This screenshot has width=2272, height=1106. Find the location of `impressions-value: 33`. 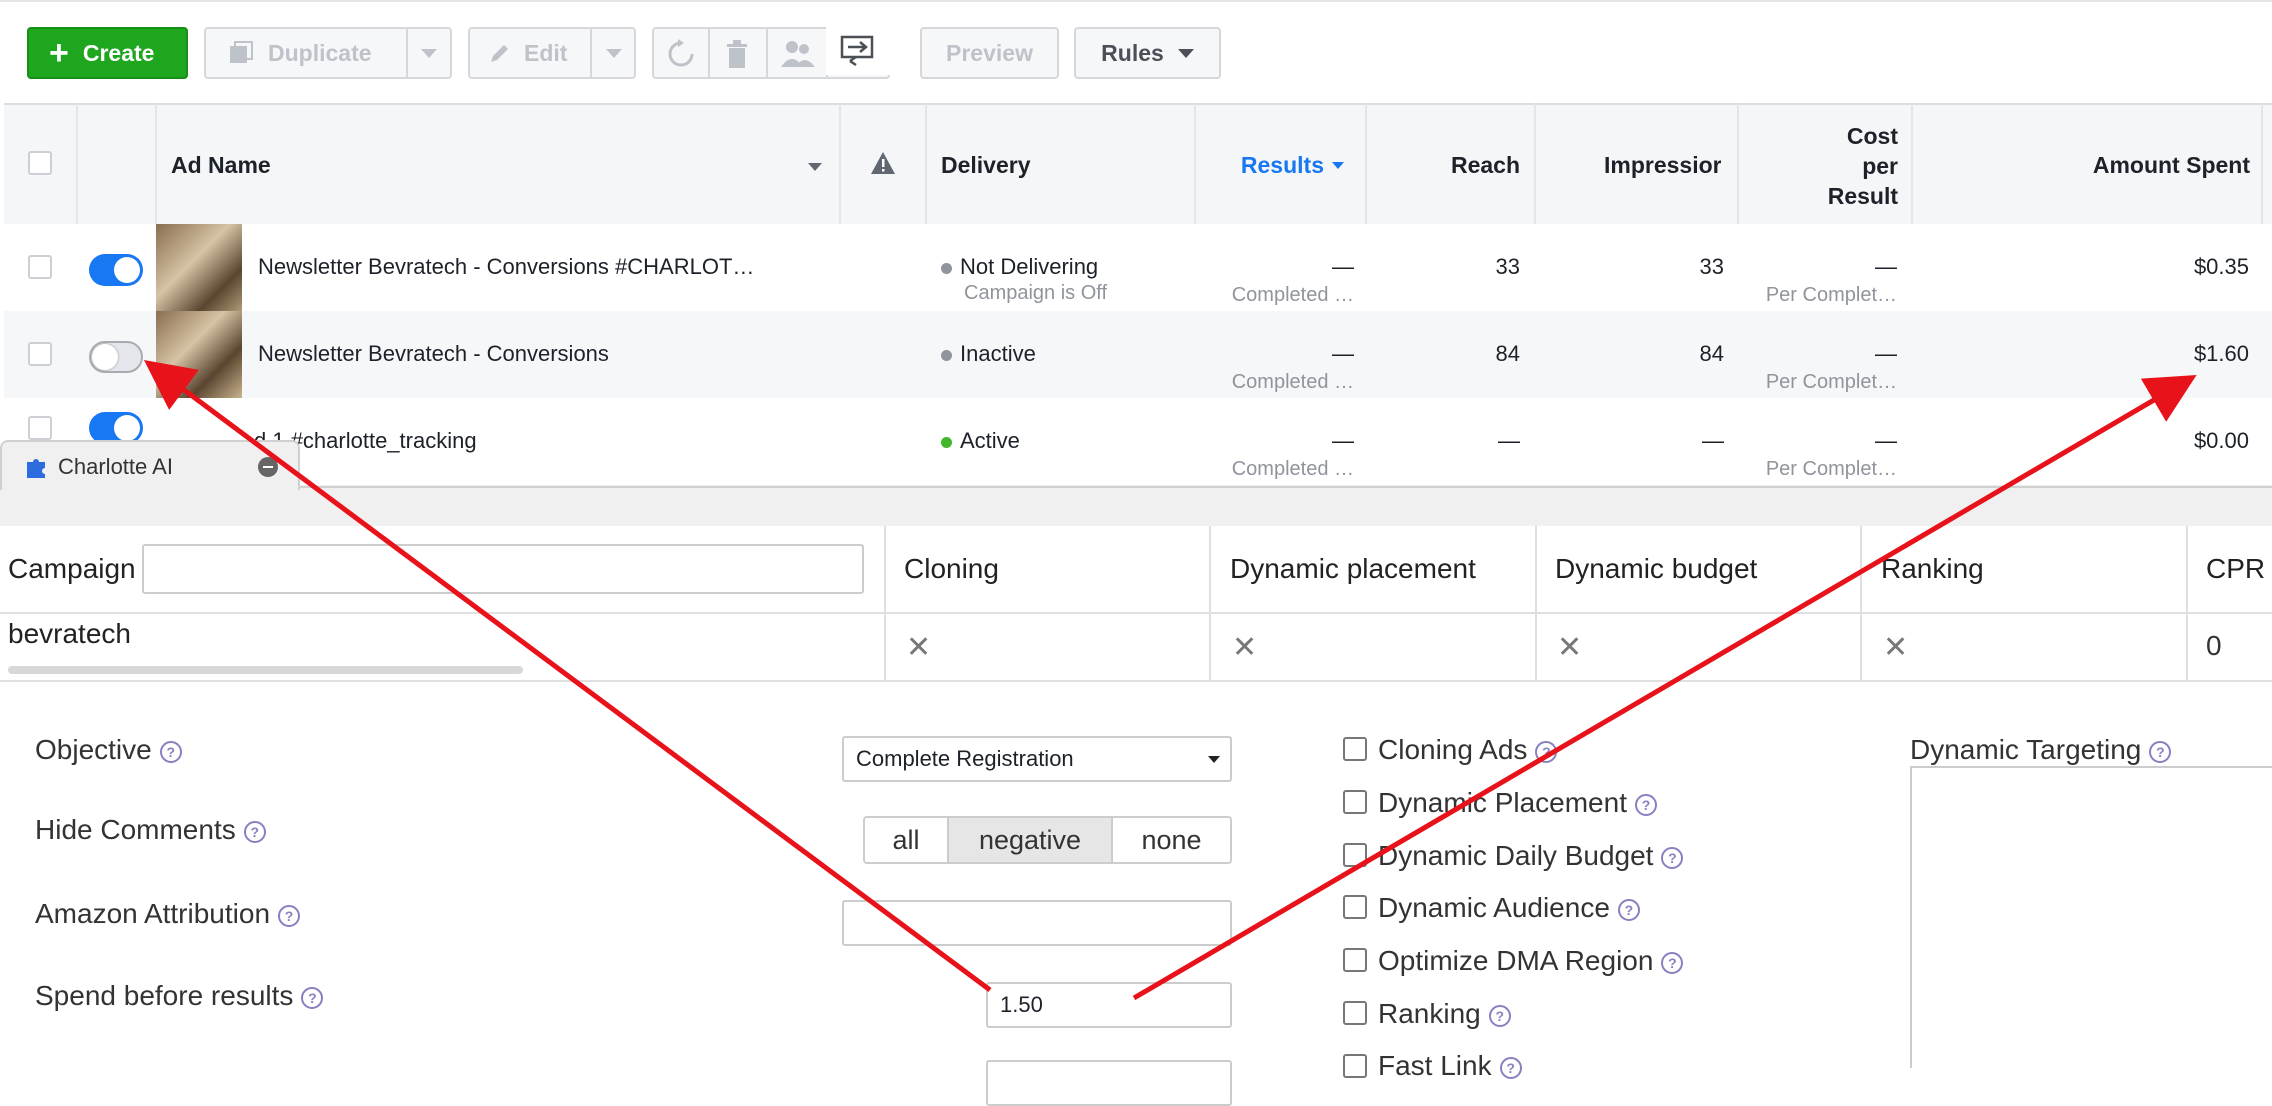

impressions-value: 33 is located at coordinates (1711, 266).